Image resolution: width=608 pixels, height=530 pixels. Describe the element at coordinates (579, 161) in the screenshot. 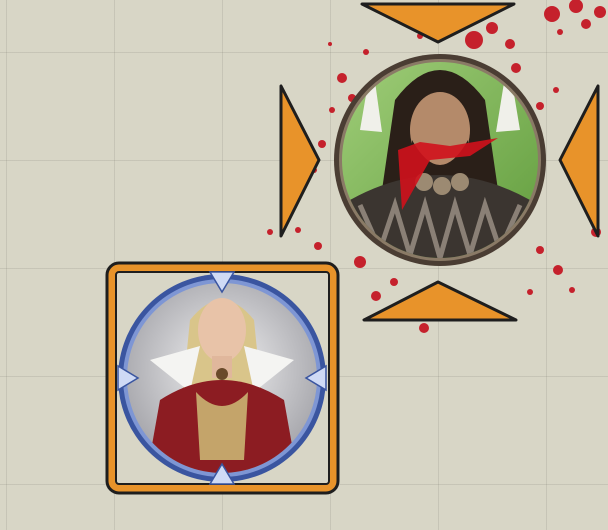

I see `move-right-arrow` at that location.